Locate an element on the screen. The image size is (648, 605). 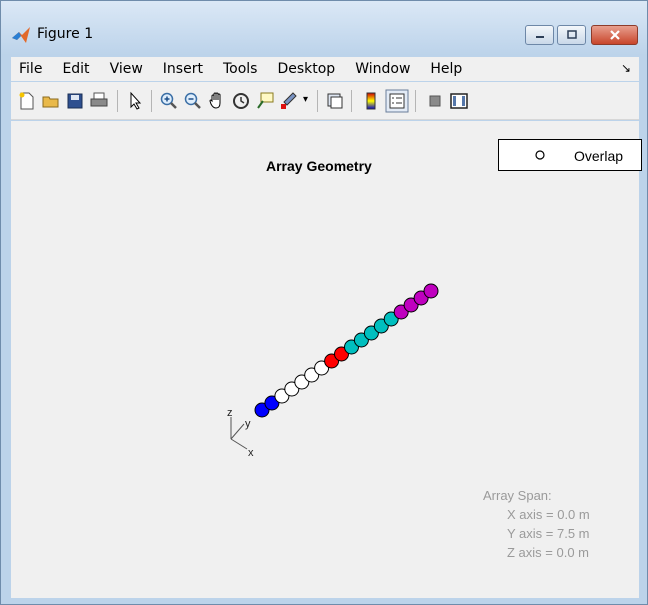
z-axis-label: z is located at coordinates (230, 413).